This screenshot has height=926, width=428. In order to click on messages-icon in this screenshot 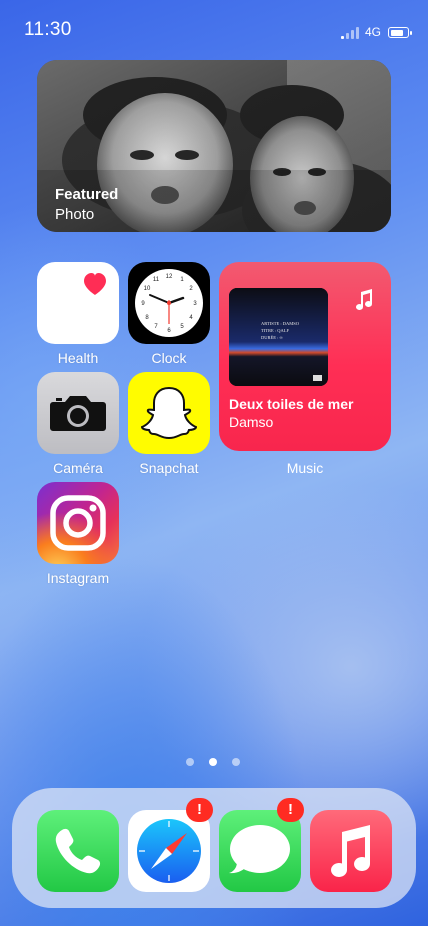, I will do `click(260, 851)`.